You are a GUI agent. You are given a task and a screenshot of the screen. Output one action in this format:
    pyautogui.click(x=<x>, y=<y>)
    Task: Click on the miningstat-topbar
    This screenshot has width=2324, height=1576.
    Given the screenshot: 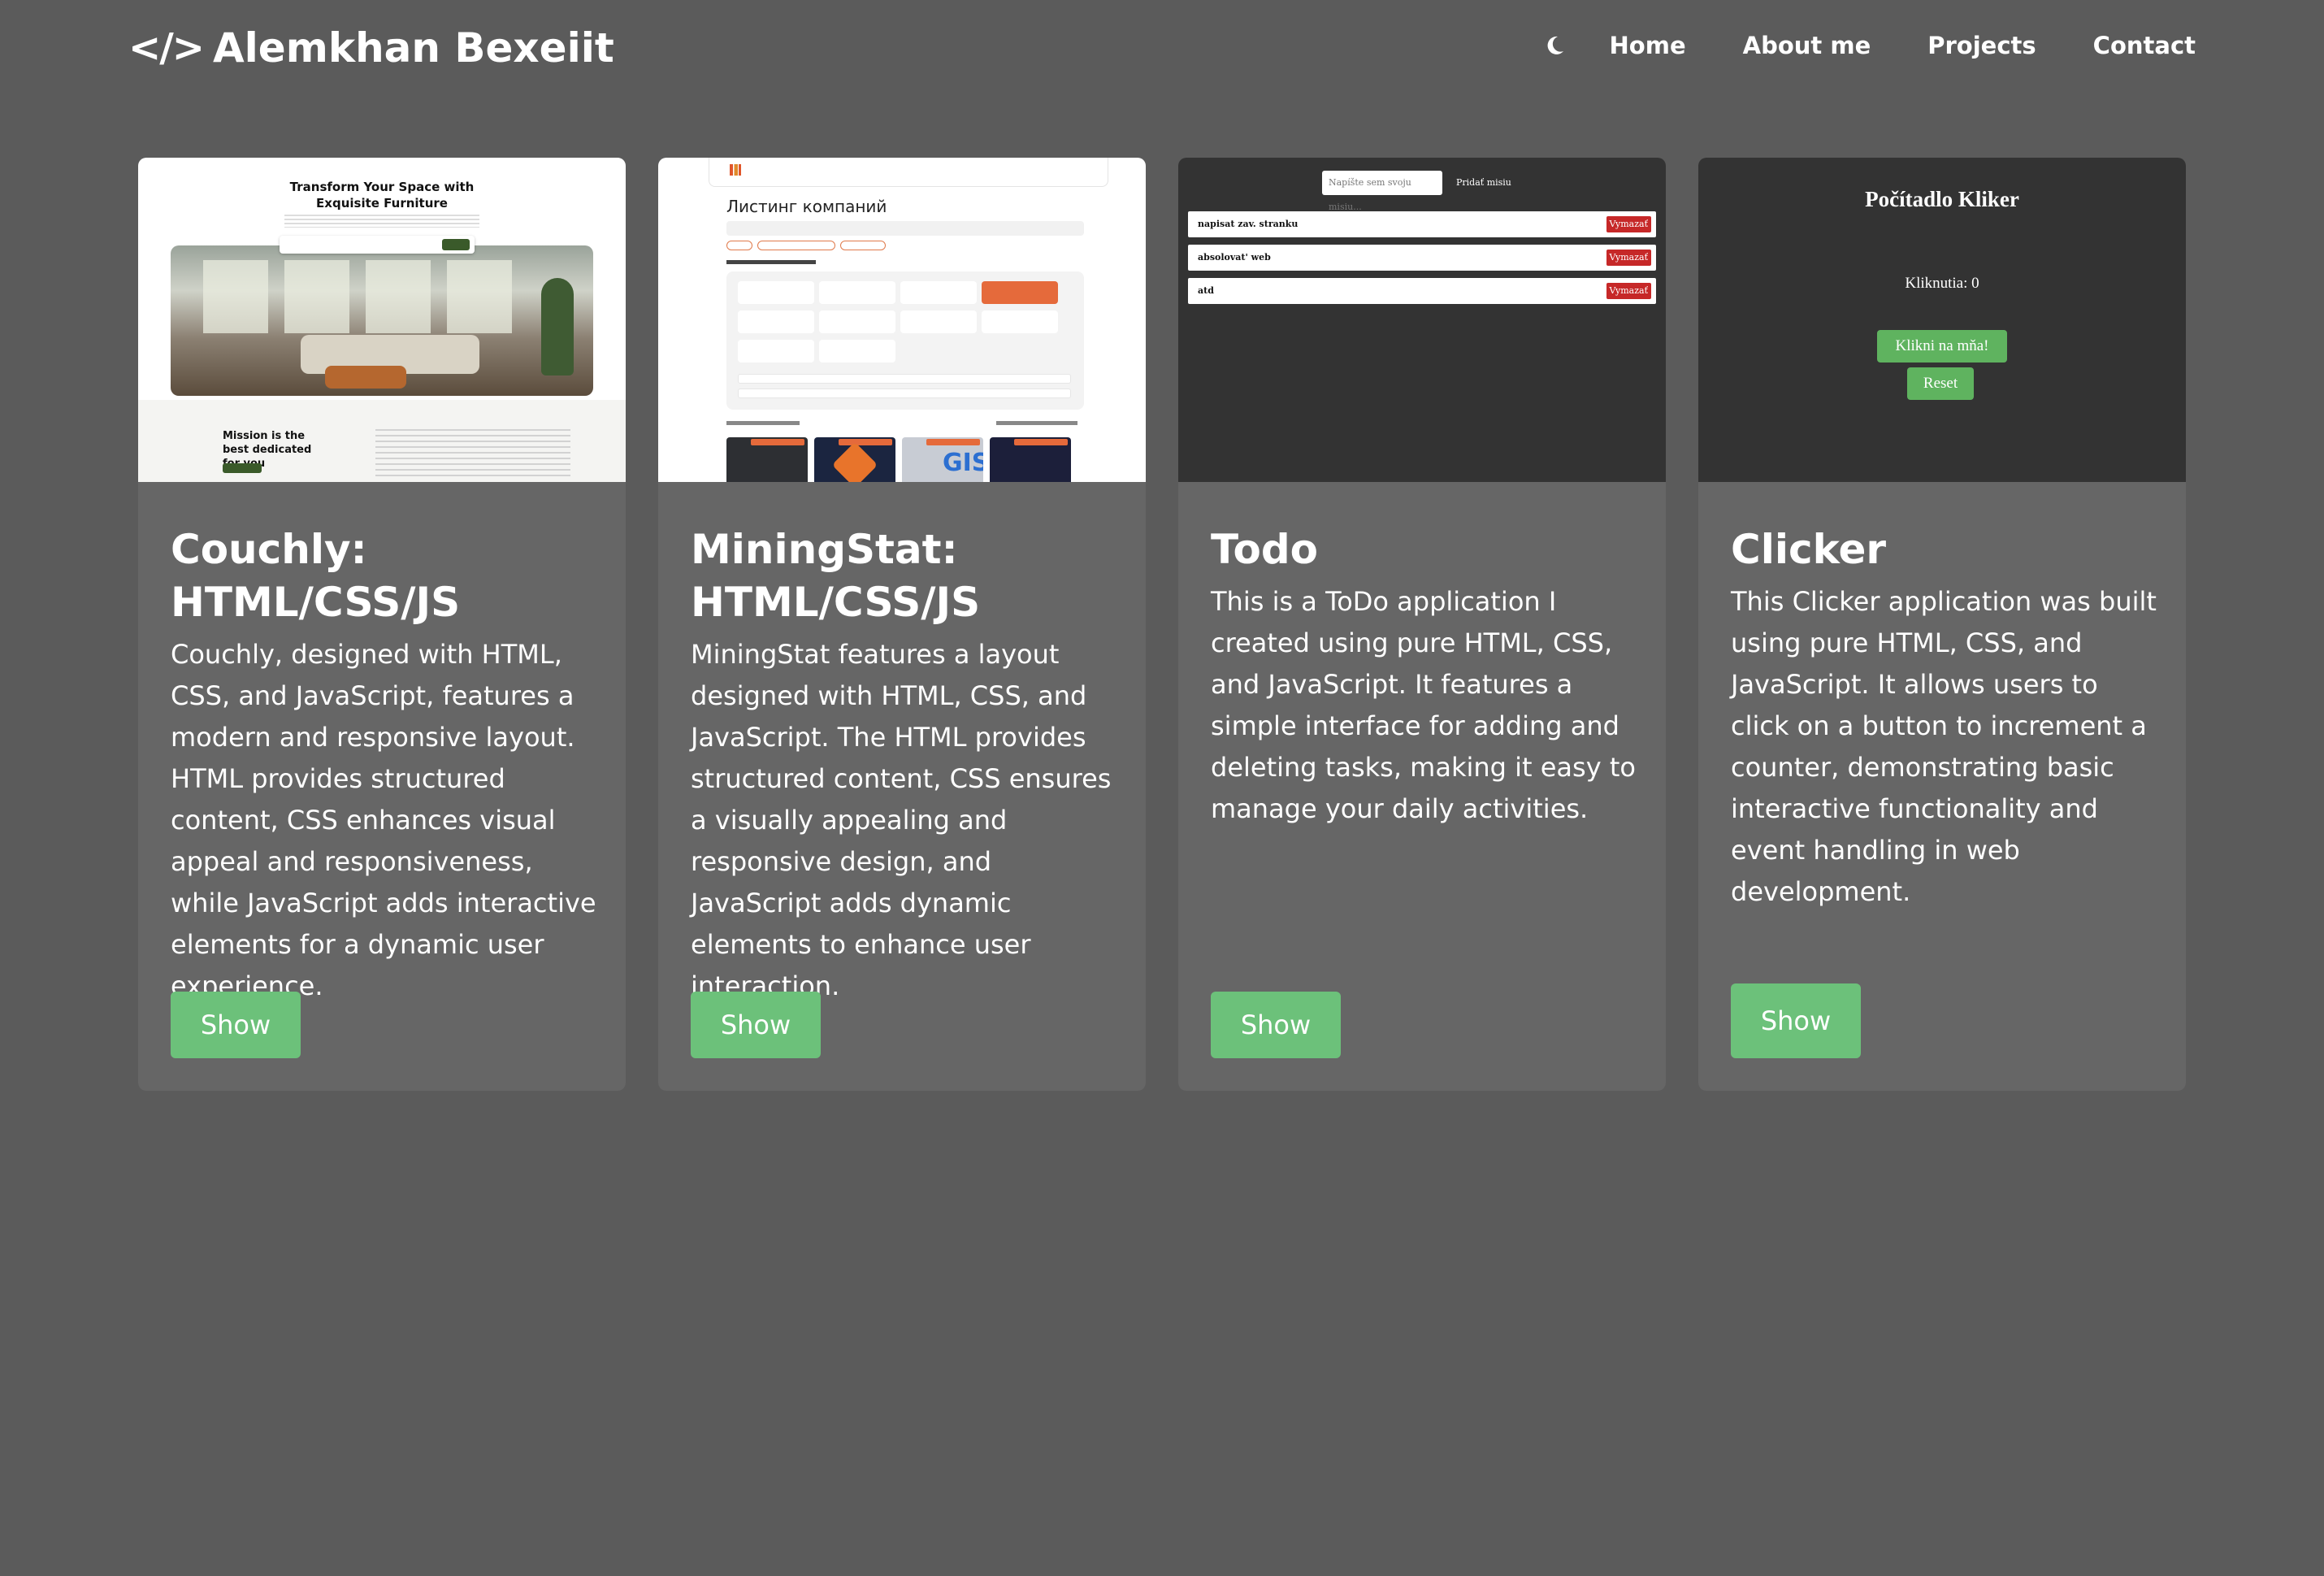 What is the action you would take?
    pyautogui.click(x=908, y=172)
    